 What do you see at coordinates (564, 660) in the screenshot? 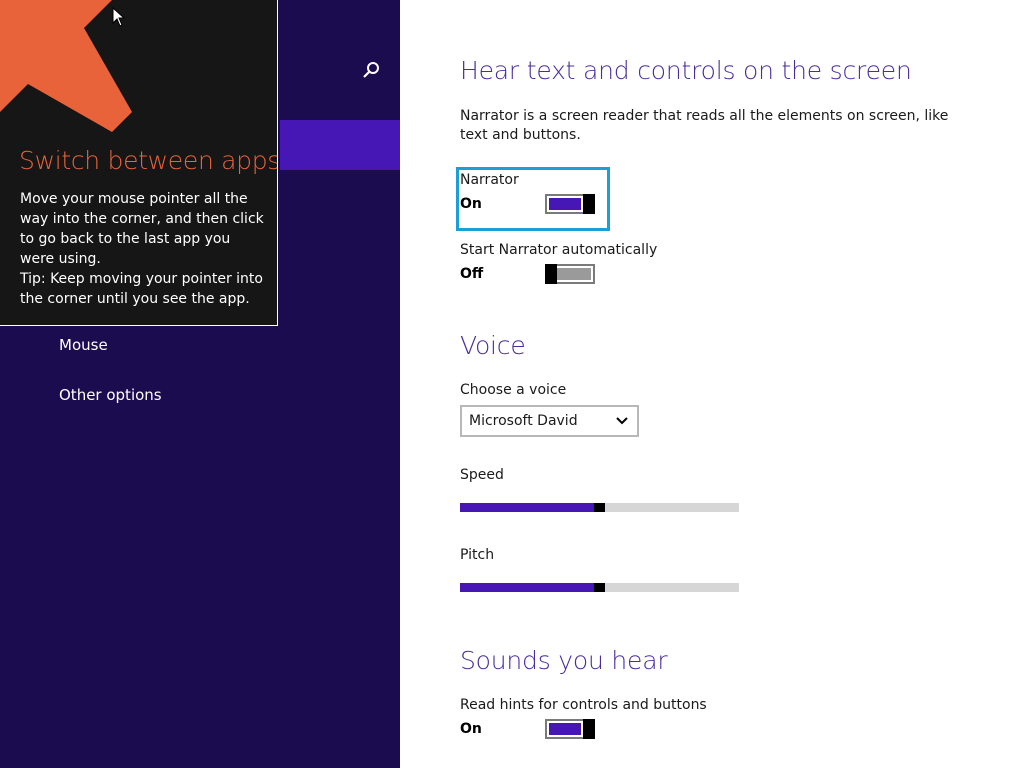
I see `section-heading-sounds: Sounds you hear` at bounding box center [564, 660].